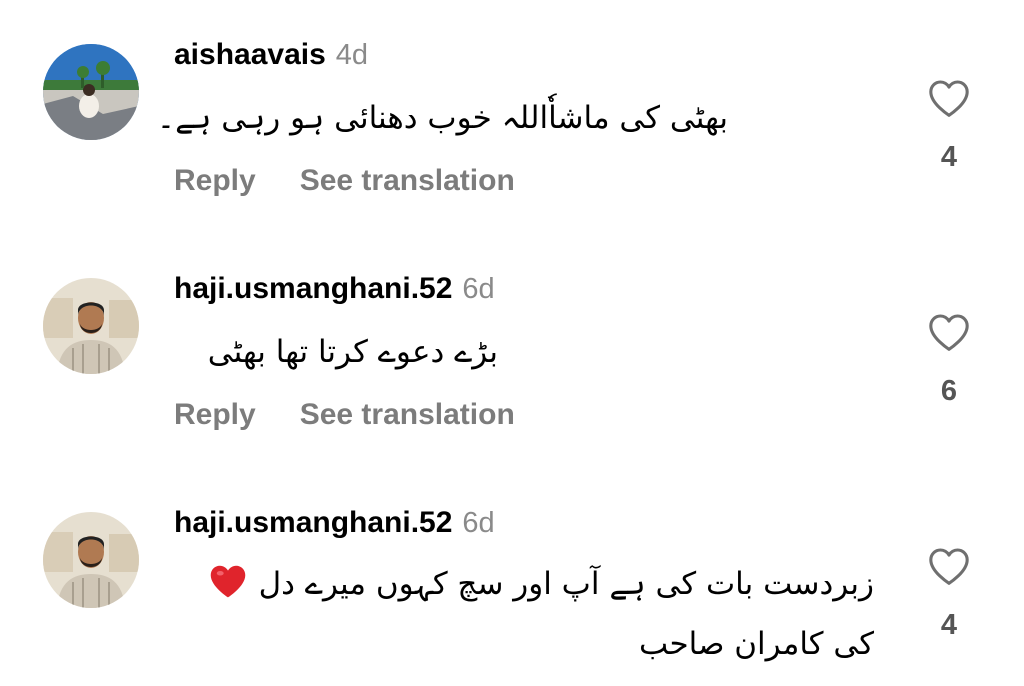 The width and height of the screenshot is (1024, 686). I want to click on comment-text-continuation: کی کامران صاحب, so click(756, 644).